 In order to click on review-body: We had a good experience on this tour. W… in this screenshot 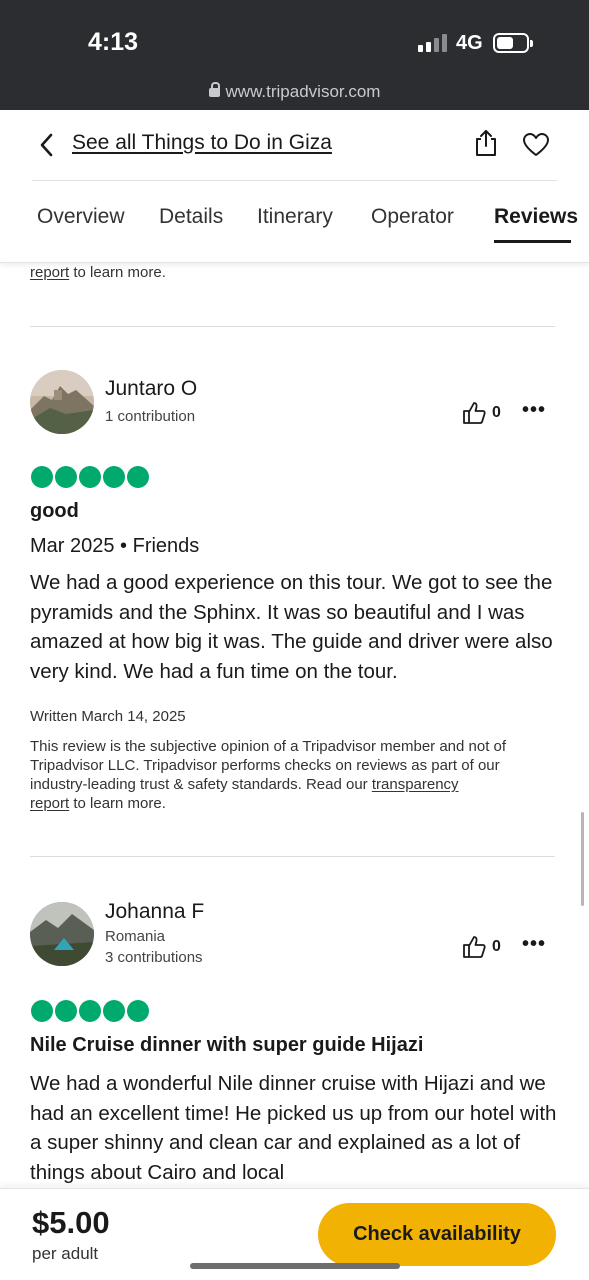, I will do `click(291, 627)`.